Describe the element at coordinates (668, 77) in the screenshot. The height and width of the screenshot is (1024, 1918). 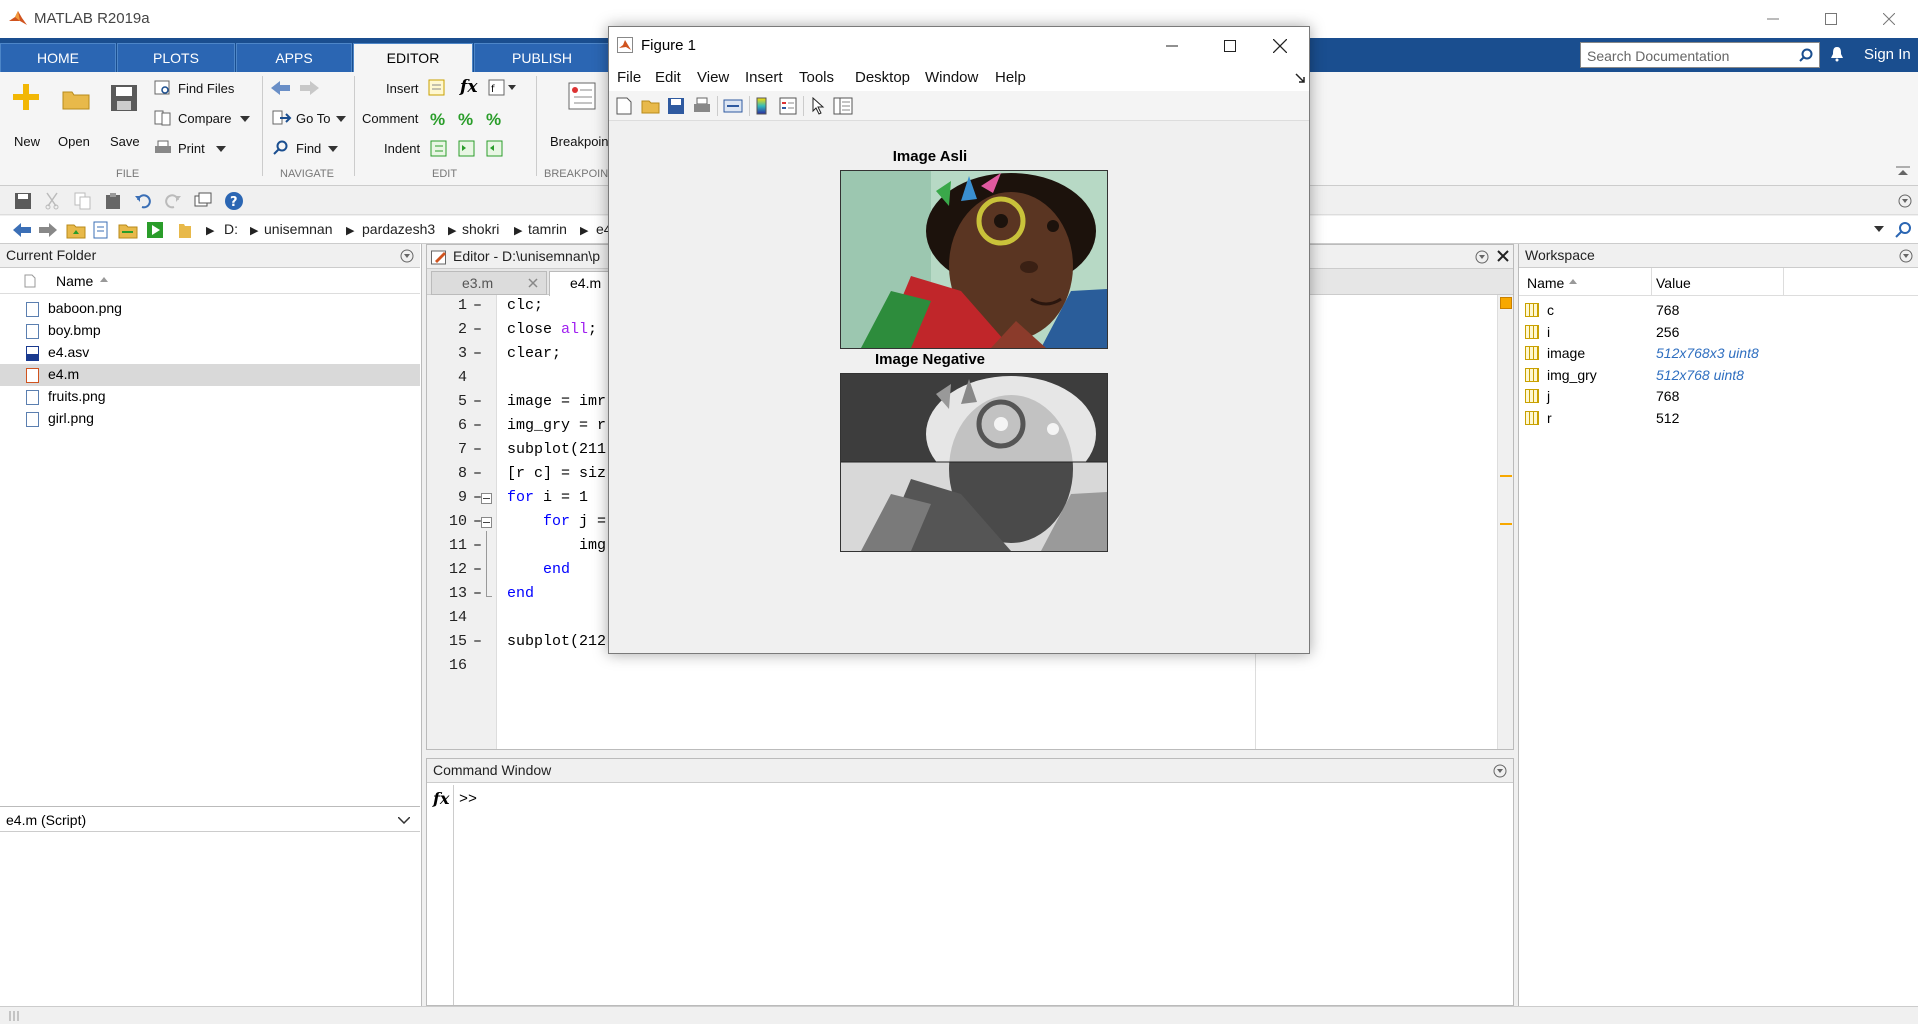
I see `menu-edit: Edit` at that location.